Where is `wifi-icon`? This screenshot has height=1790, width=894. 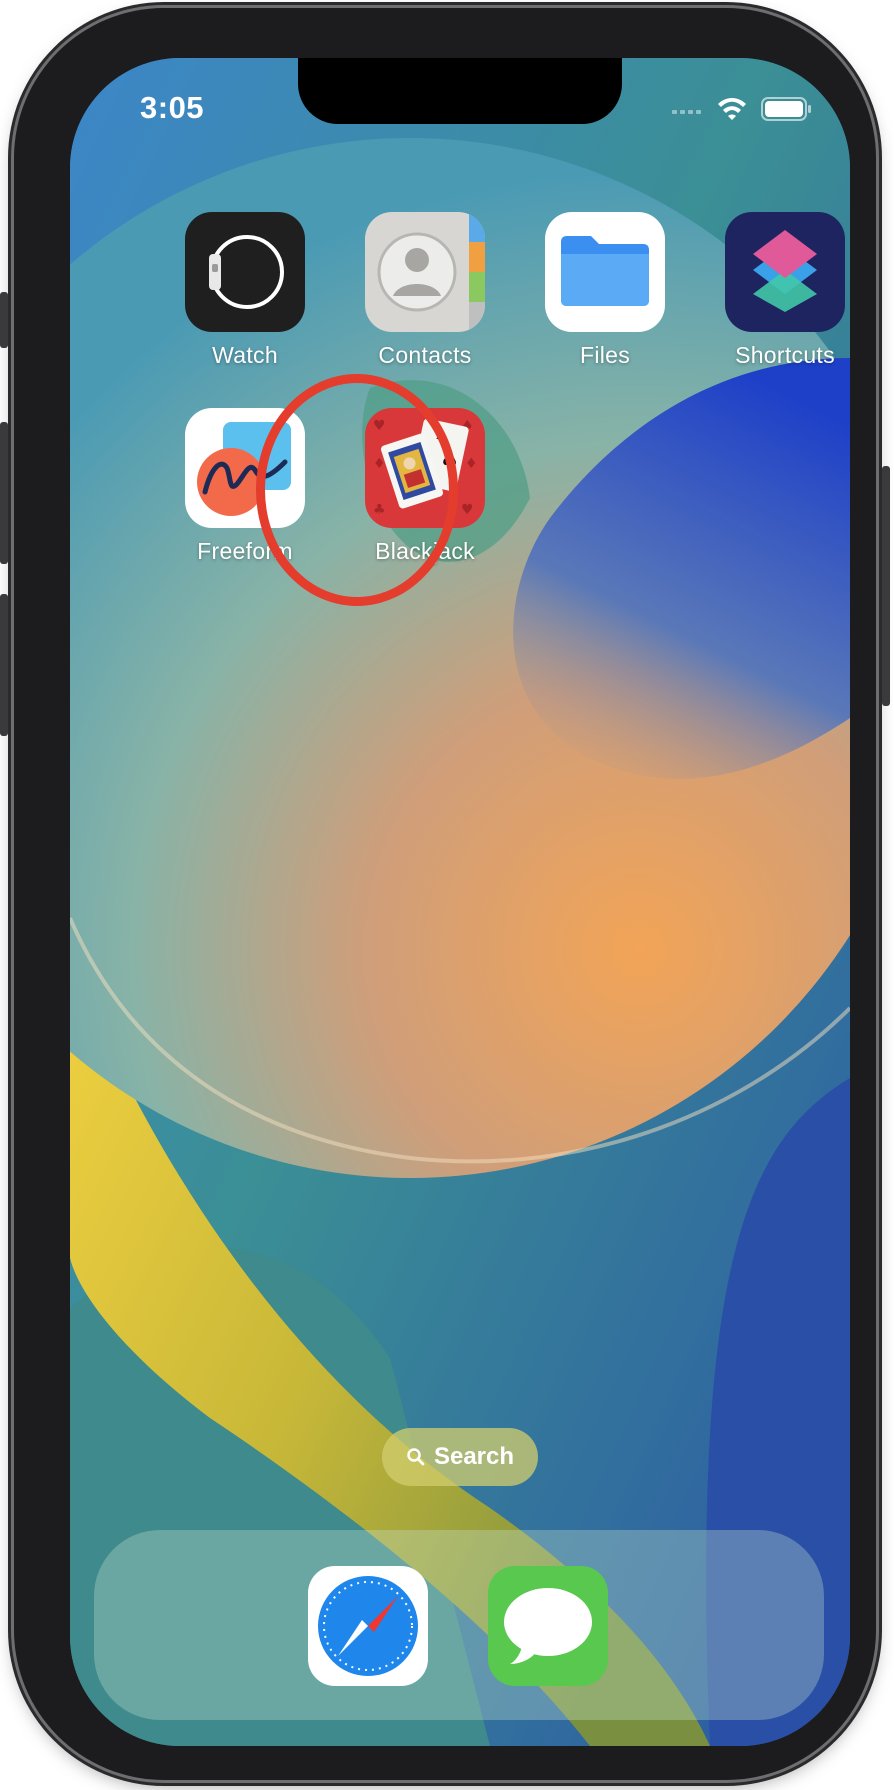 wifi-icon is located at coordinates (732, 109).